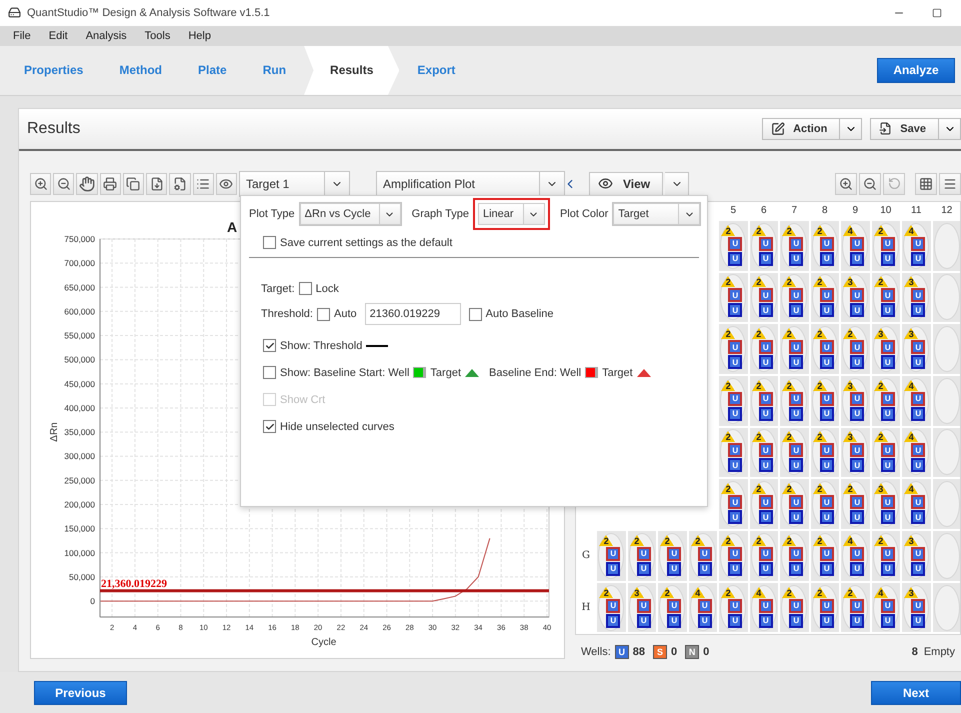 The image size is (961, 713). Describe the element at coordinates (106, 36) in the screenshot. I see `menu-item: Analysis` at that location.